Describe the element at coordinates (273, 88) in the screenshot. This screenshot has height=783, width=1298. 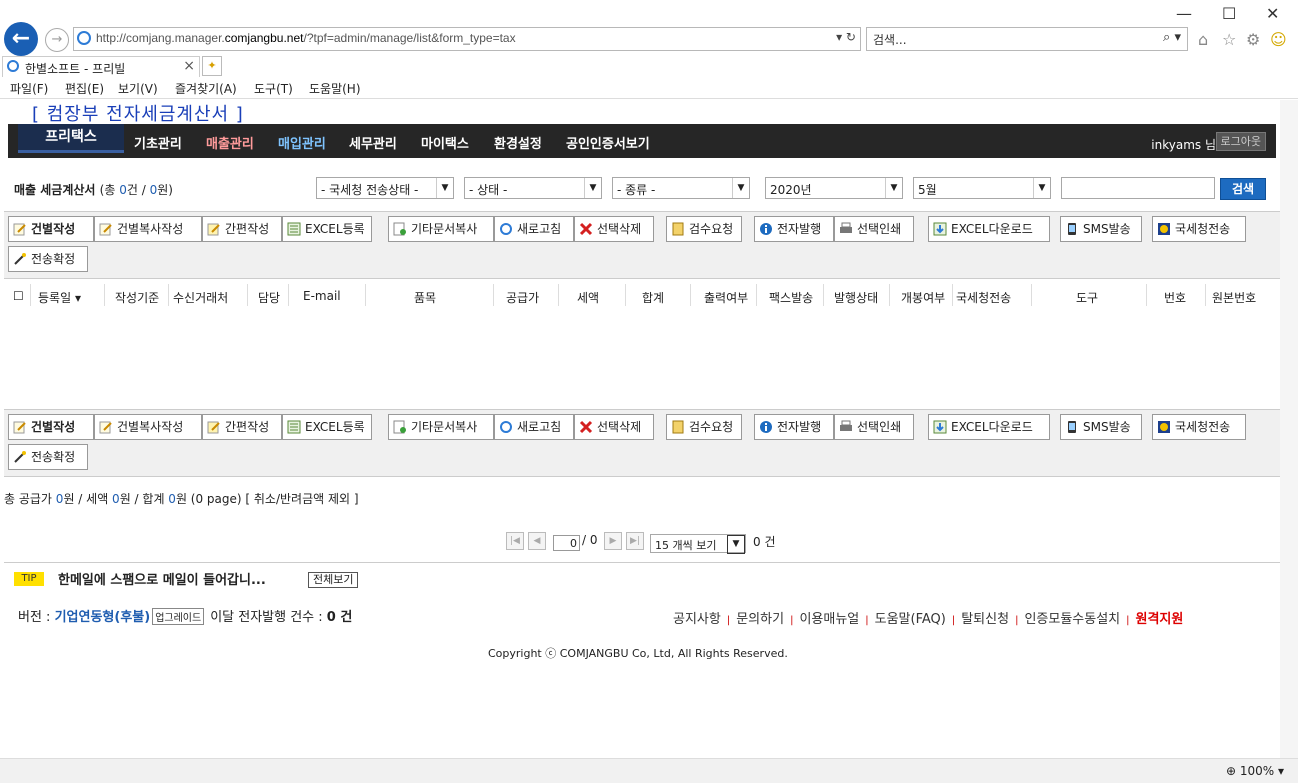
I see `menu-tools: 도구(T)` at that location.